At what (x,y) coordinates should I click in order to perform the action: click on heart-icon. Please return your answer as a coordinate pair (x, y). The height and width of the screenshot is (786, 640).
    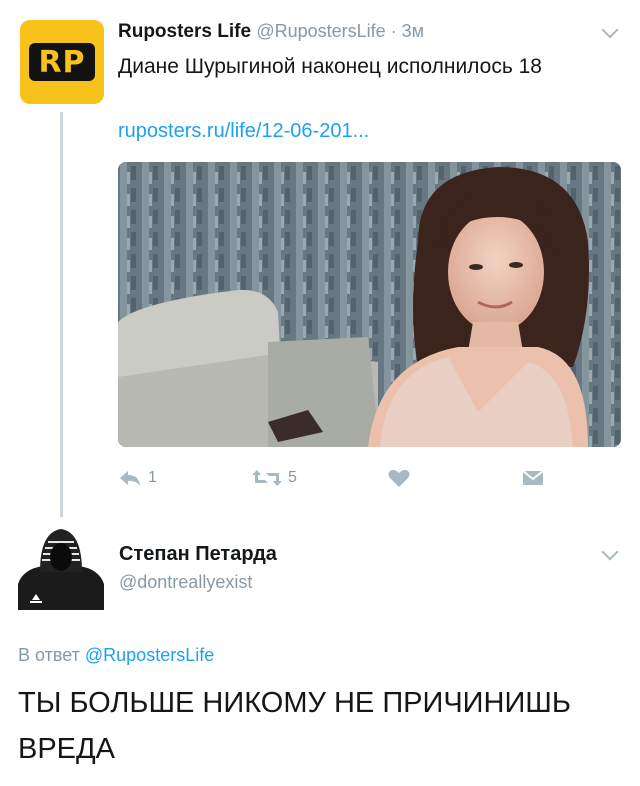
    Looking at the image, I should click on (399, 478).